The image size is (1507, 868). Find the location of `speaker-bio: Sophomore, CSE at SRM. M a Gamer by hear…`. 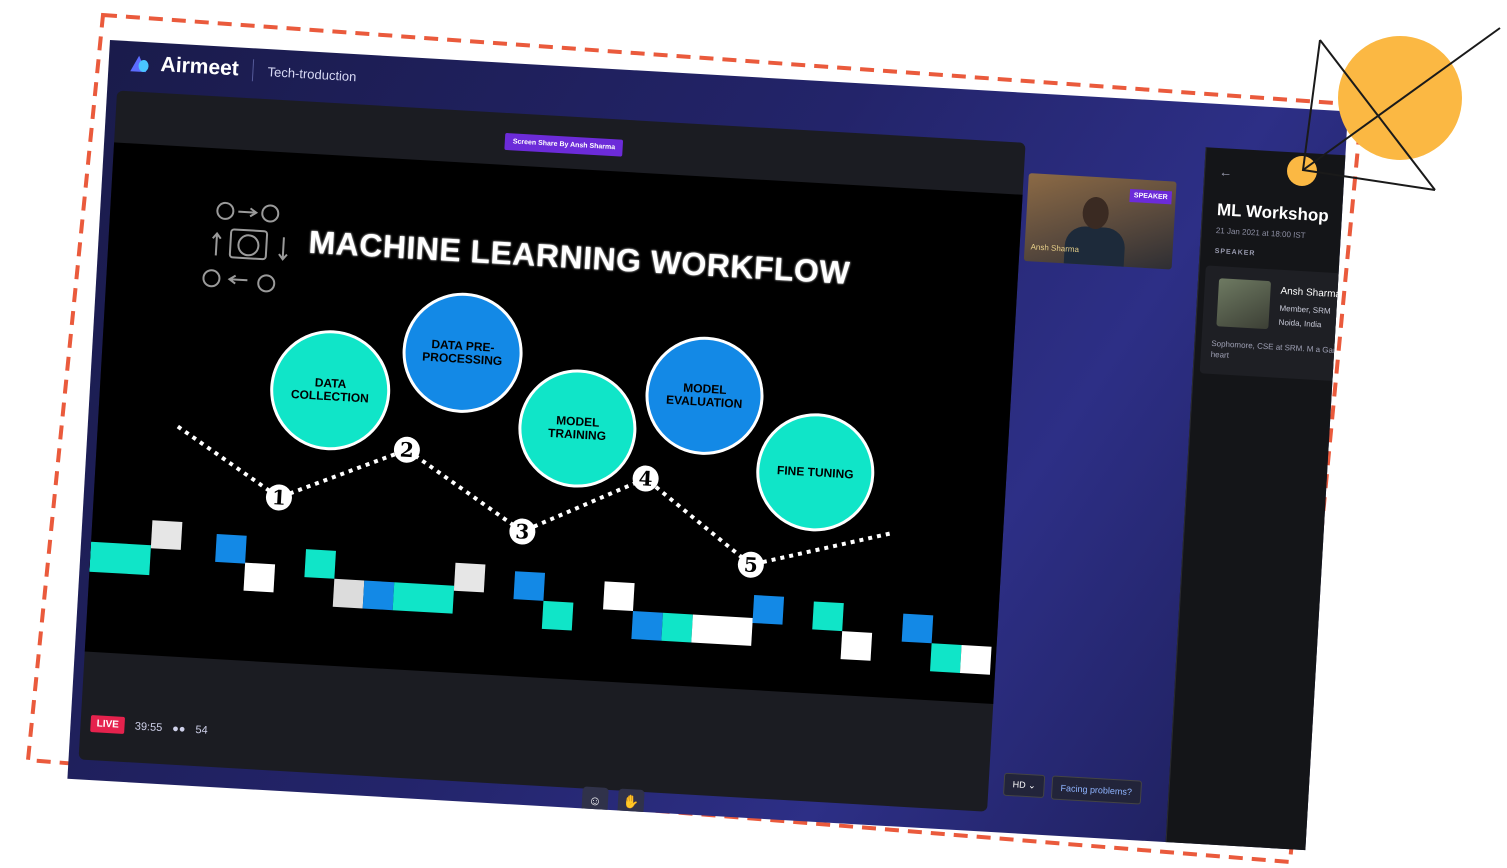

speaker-bio: Sophomore, CSE at SRM. M a Gamer by hear… is located at coordinates (1279, 349).